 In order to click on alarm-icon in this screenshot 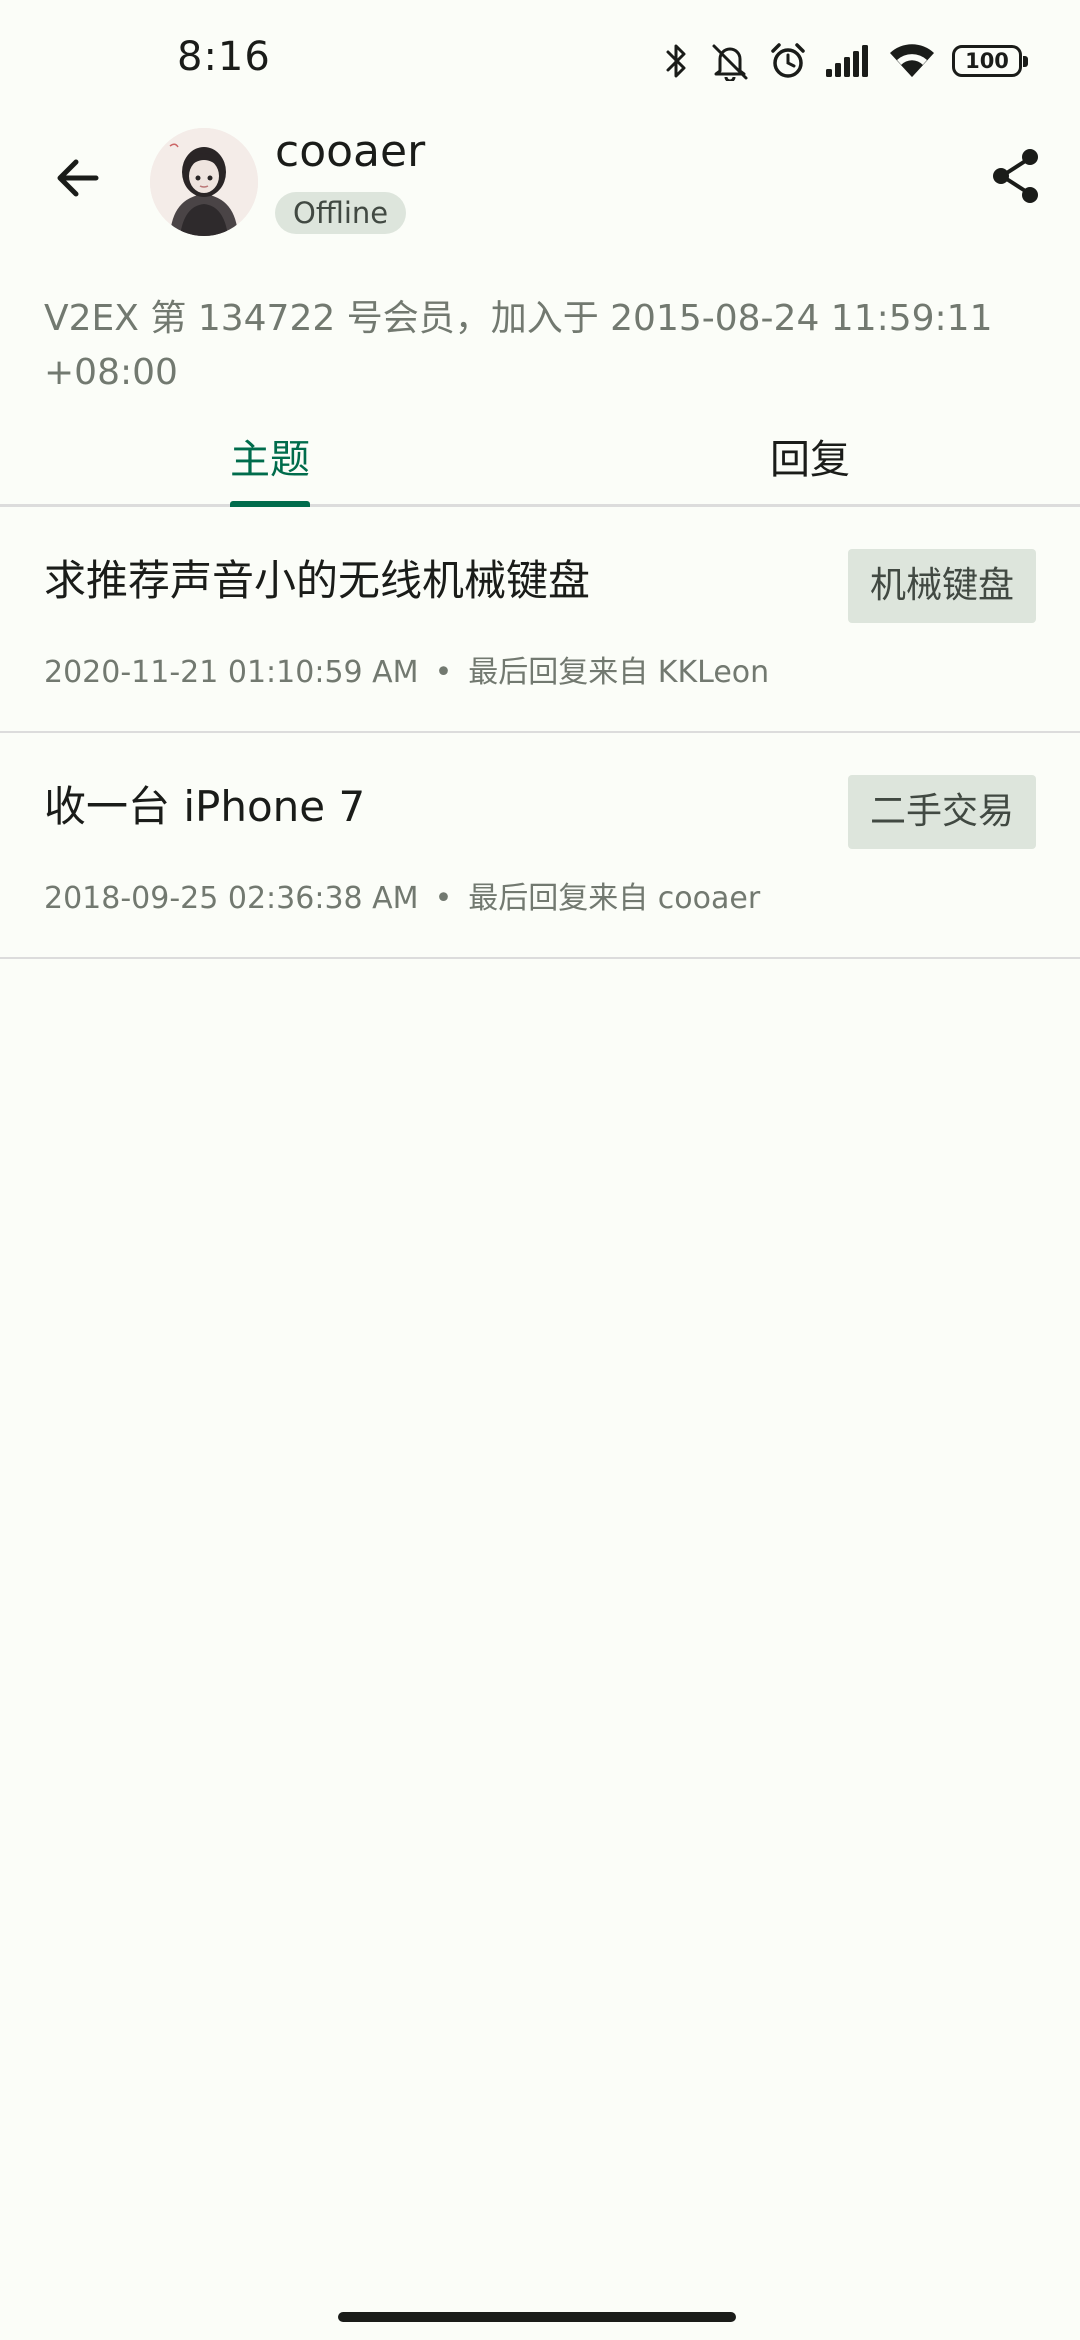, I will do `click(788, 61)`.